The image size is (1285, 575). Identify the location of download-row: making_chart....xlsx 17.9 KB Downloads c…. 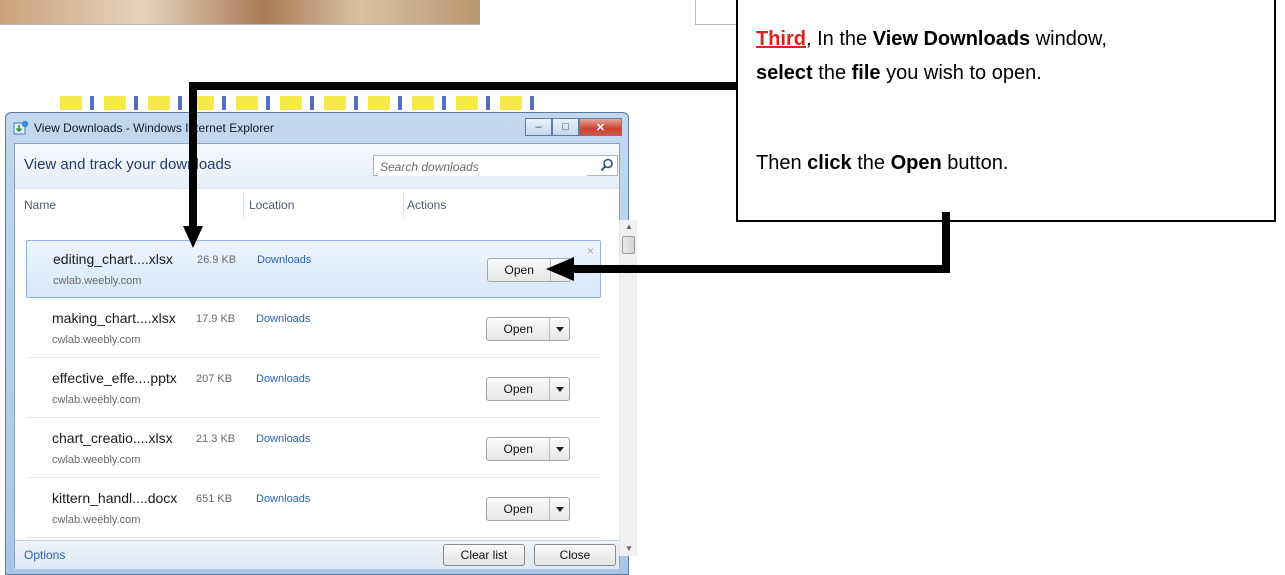
(313, 329).